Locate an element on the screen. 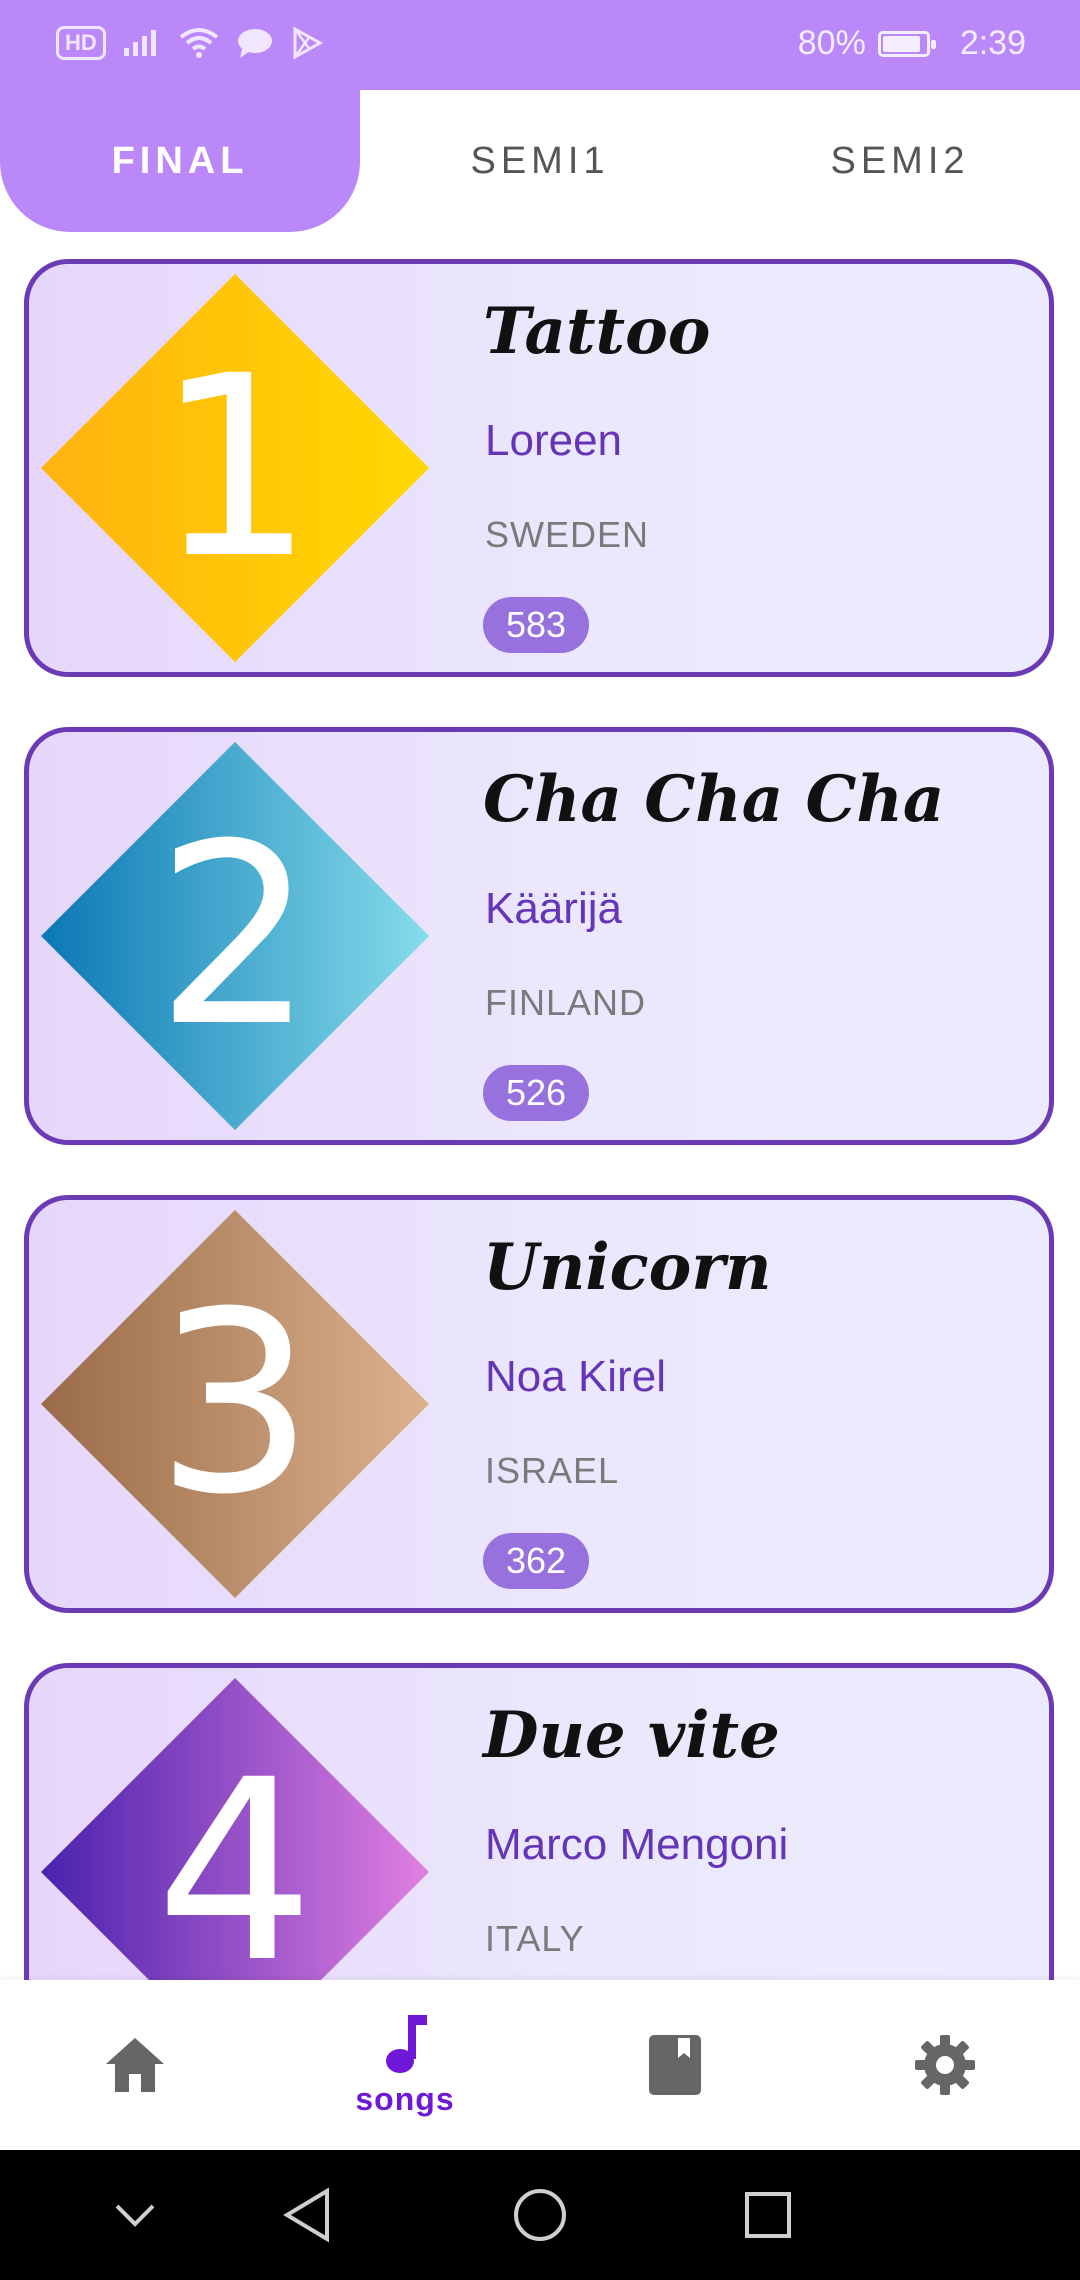  bottom-navigation: songs is located at coordinates (540, 2065).